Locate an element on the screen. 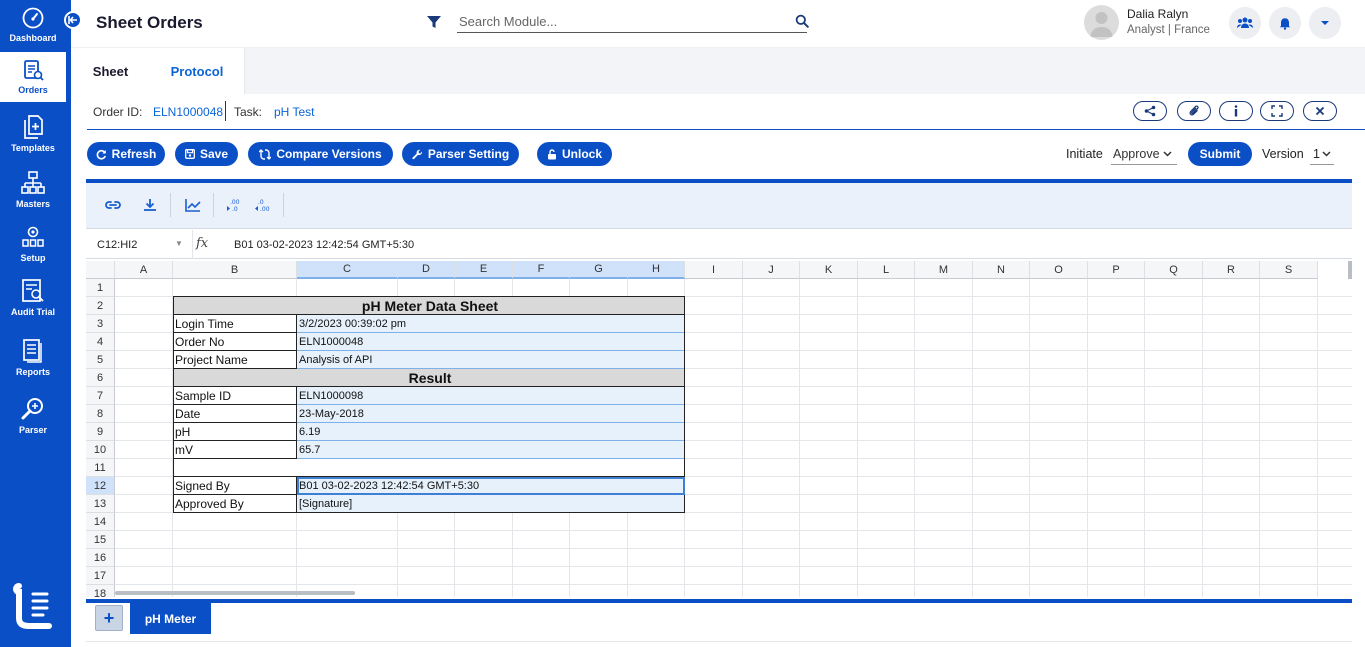 The height and width of the screenshot is (647, 1365). filter-icon is located at coordinates (434, 22).